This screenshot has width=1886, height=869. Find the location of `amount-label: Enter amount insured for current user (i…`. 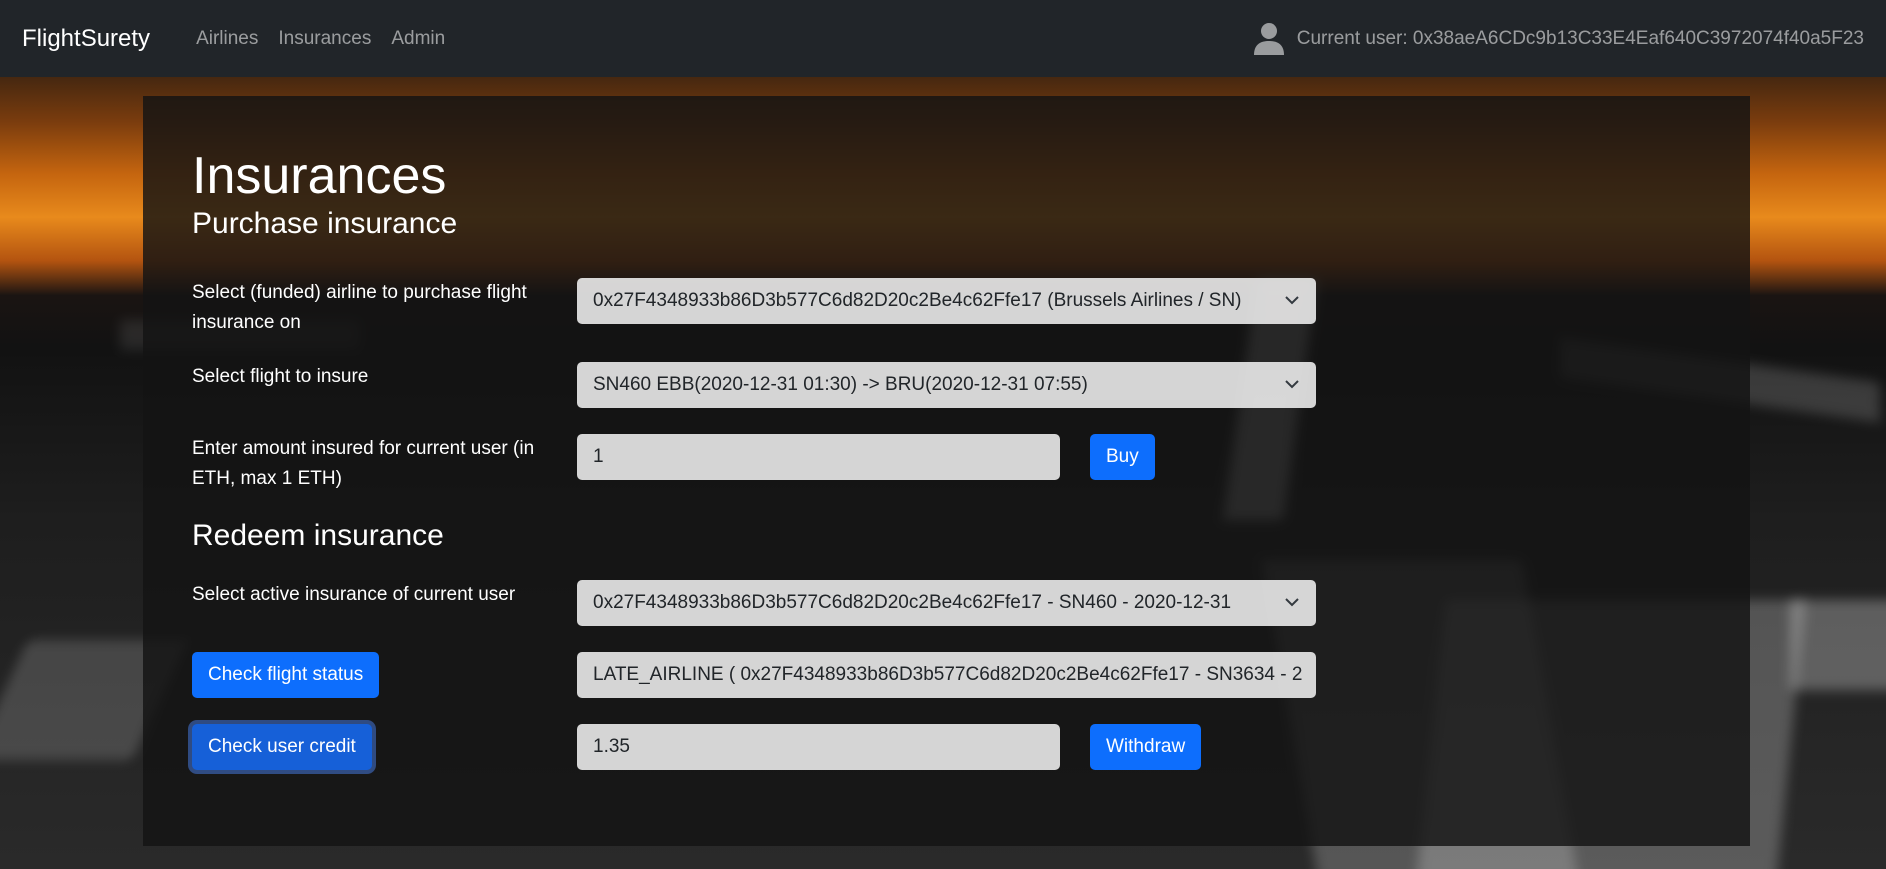

amount-label: Enter amount insured for current user (i… is located at coordinates (363, 463).